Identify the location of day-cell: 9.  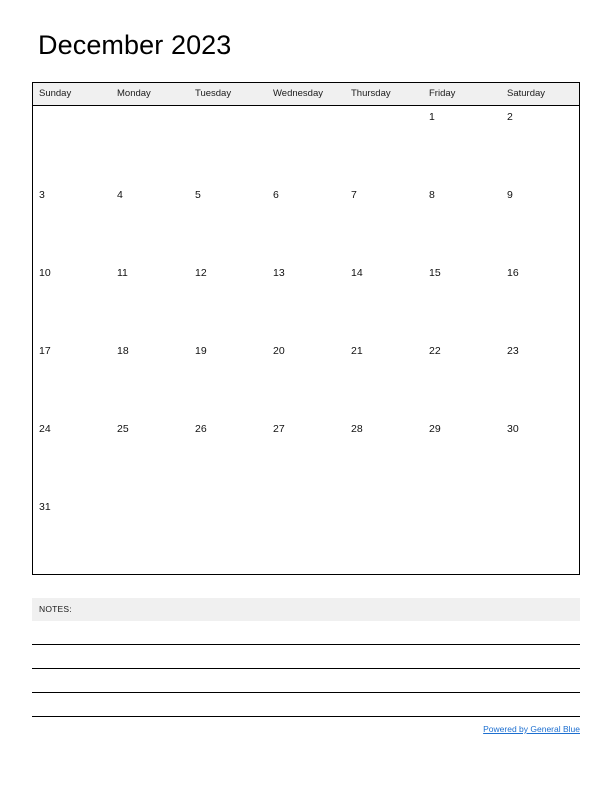
(540, 223).